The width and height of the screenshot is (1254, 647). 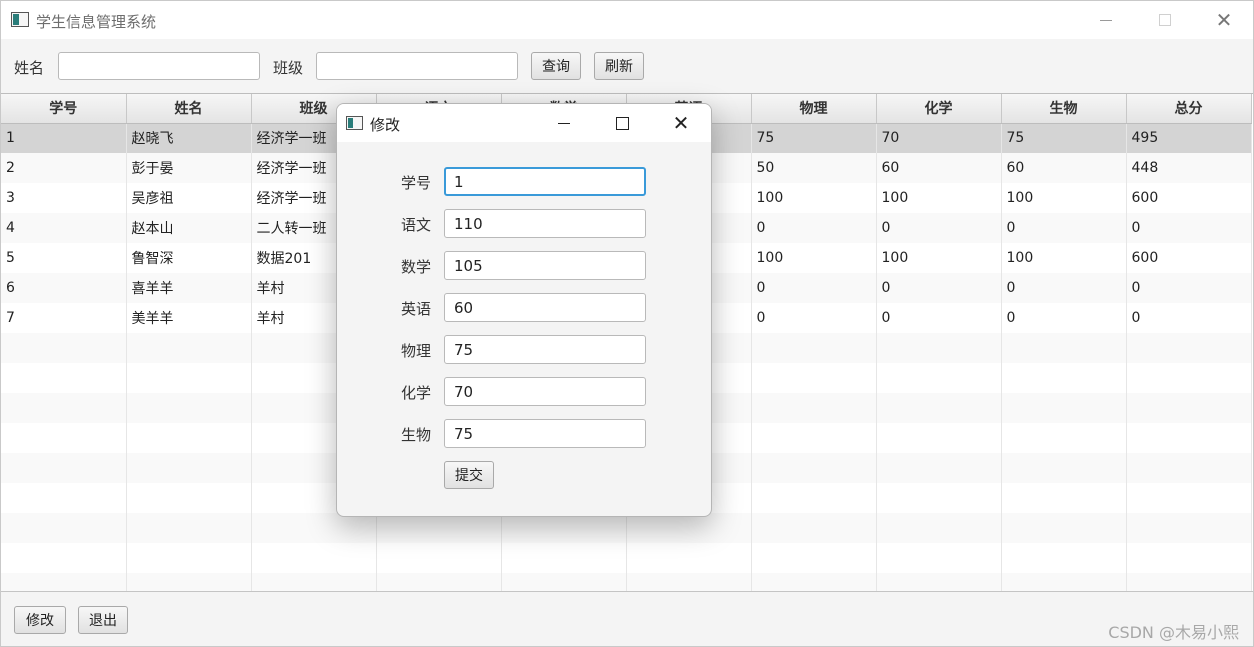 I want to click on form-row-biology: 生物, so click(x=524, y=434).